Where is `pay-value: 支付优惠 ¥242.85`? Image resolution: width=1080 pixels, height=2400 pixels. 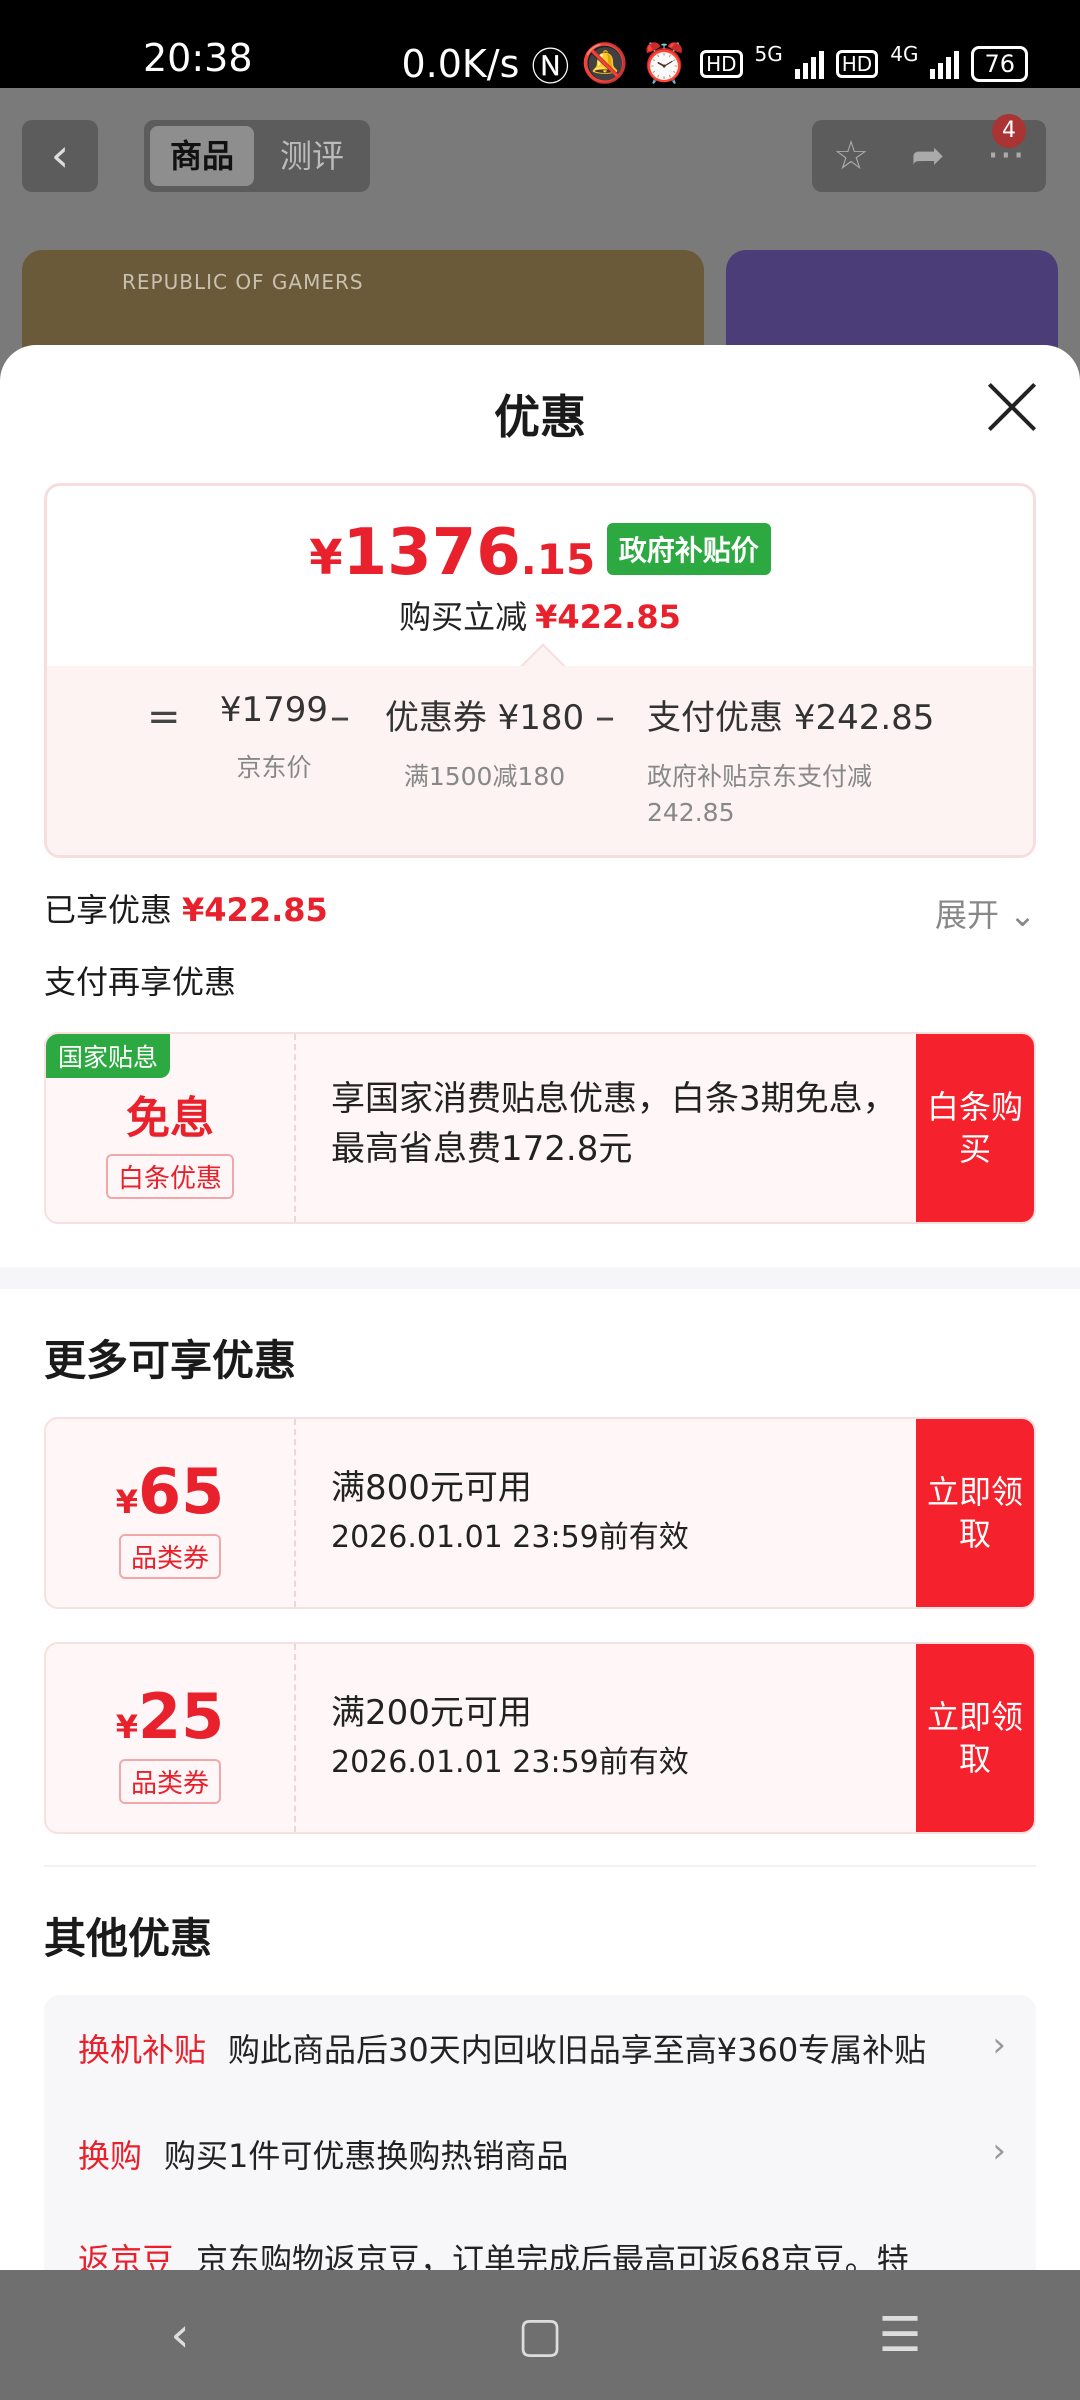
pay-value: 支付优惠 ¥242.85 is located at coordinates (791, 718).